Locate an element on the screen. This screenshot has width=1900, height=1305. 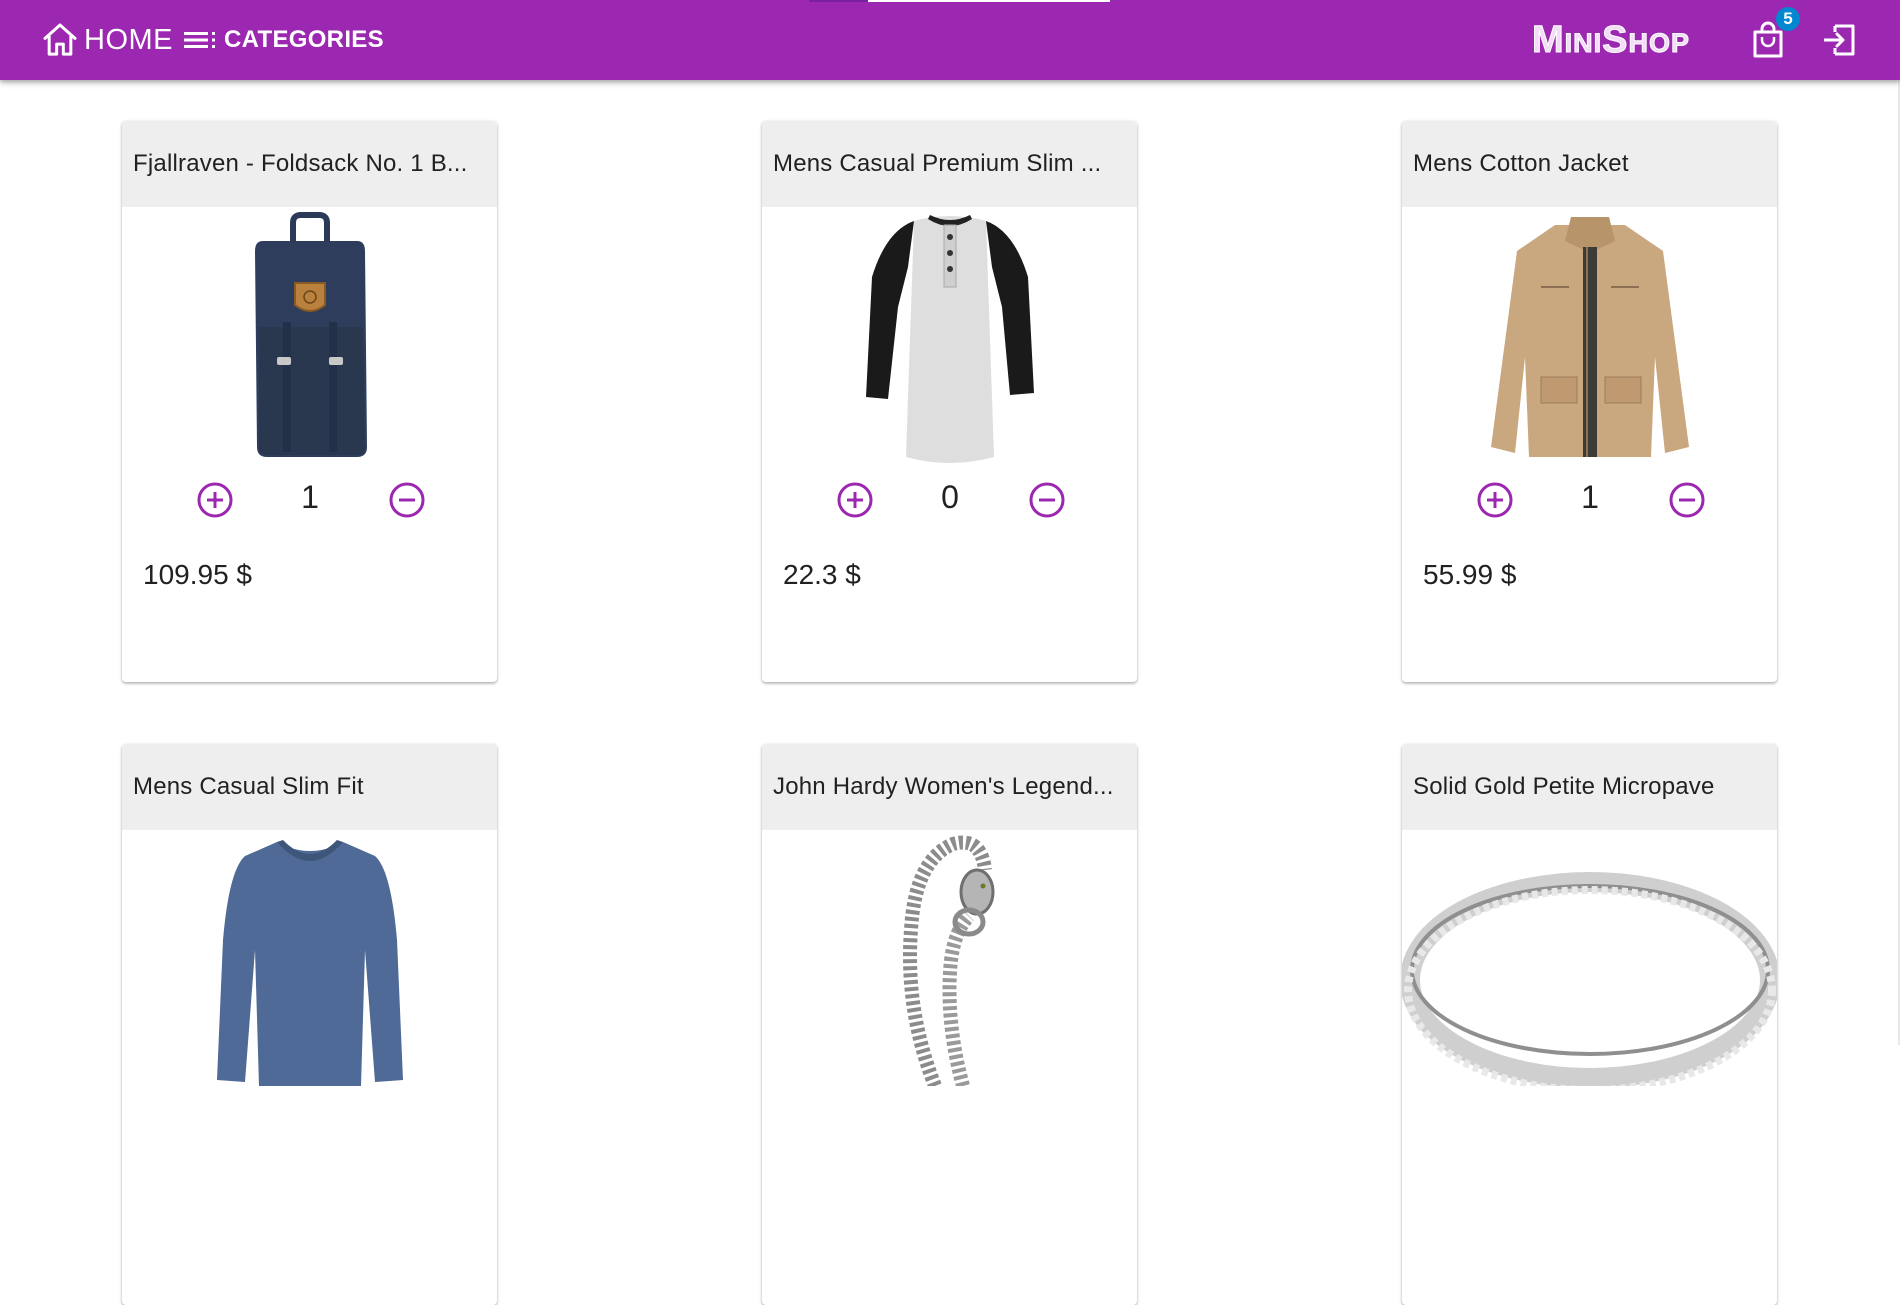
home-label: HOME is located at coordinates (128, 39).